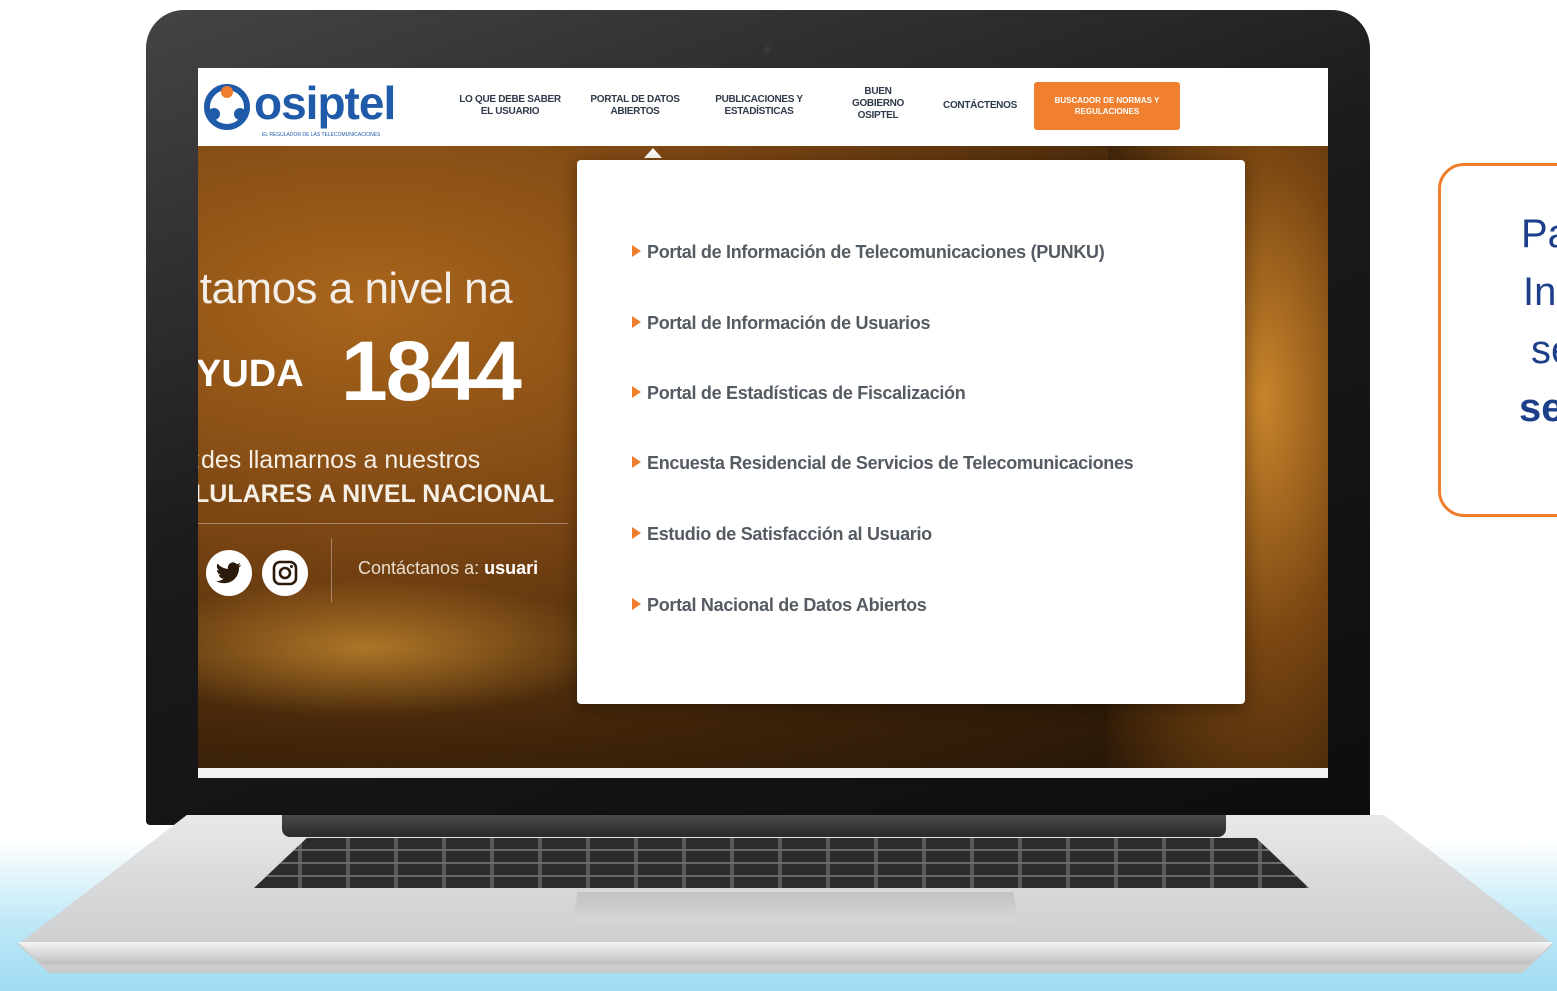 This screenshot has height=991, width=1557. Describe the element at coordinates (321, 135) in the screenshot. I see `logo-tagline: EL REGULADOR DE LAS TELECOMUNICACIONES` at that location.